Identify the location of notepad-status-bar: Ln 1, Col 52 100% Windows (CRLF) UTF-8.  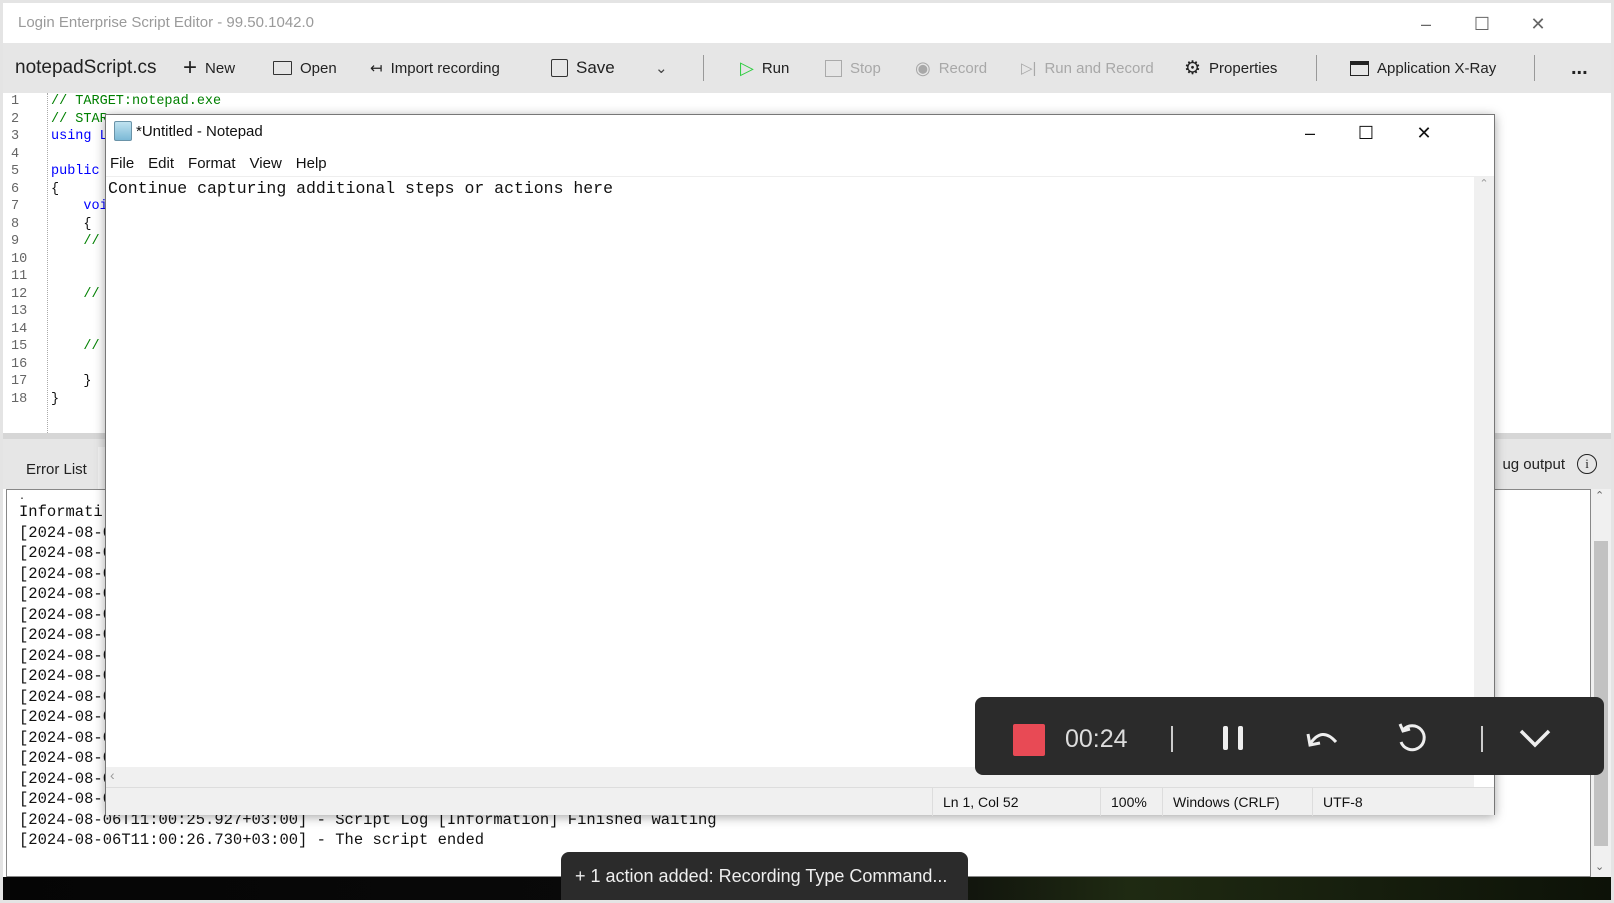
(800, 801).